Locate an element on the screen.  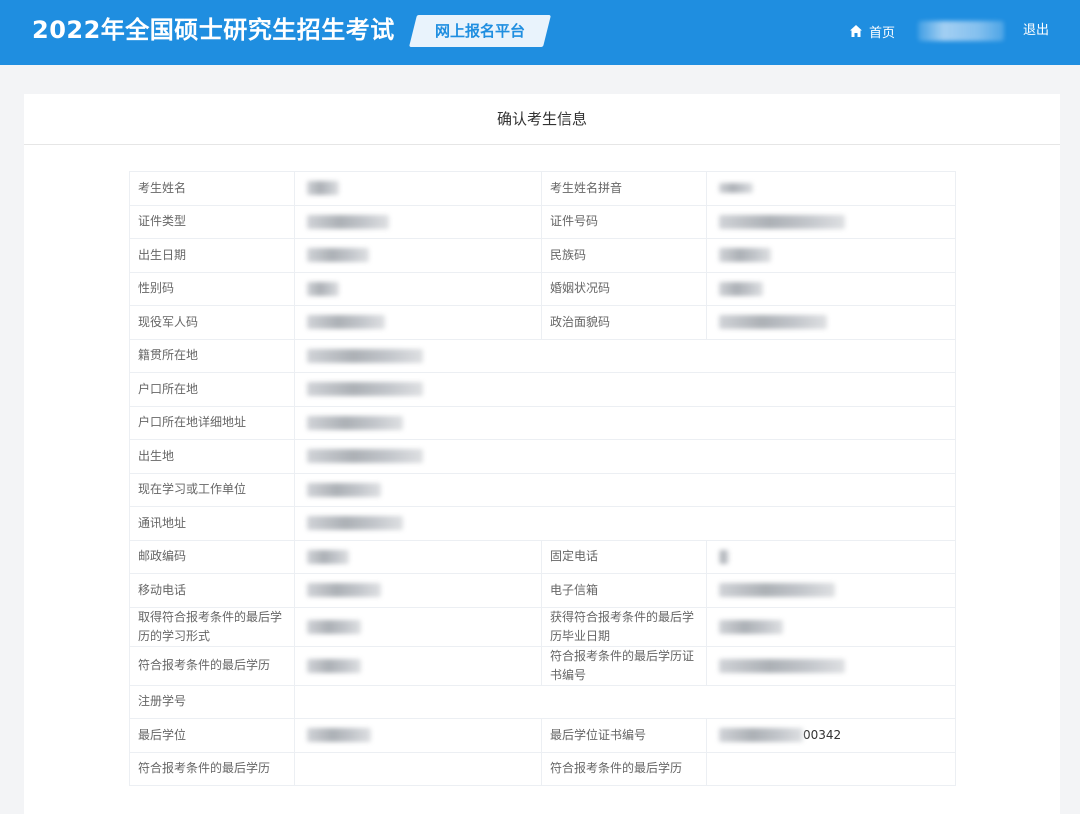
field-label: 移动电话 is located at coordinates (212, 590).